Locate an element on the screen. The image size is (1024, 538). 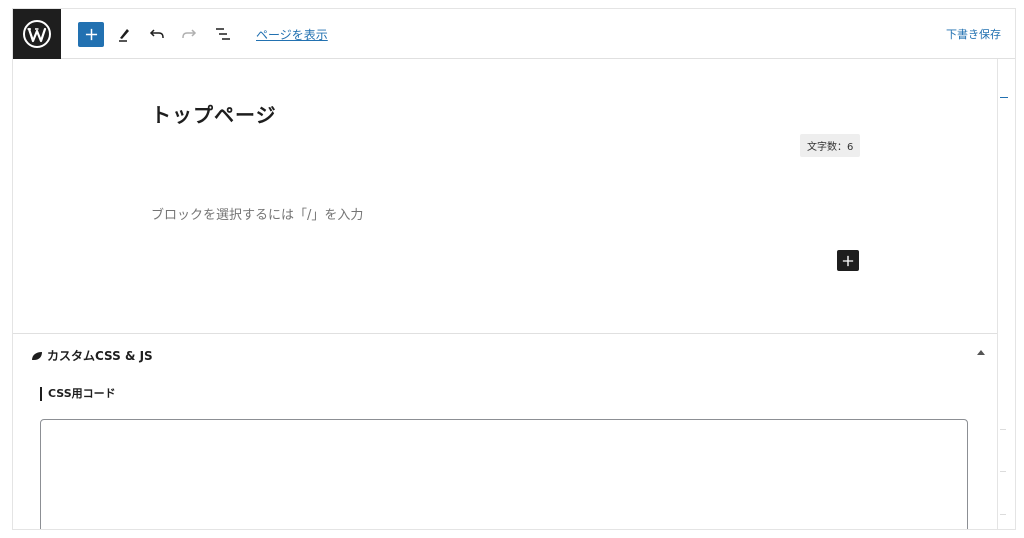
undo-button is located at coordinates (157, 34).